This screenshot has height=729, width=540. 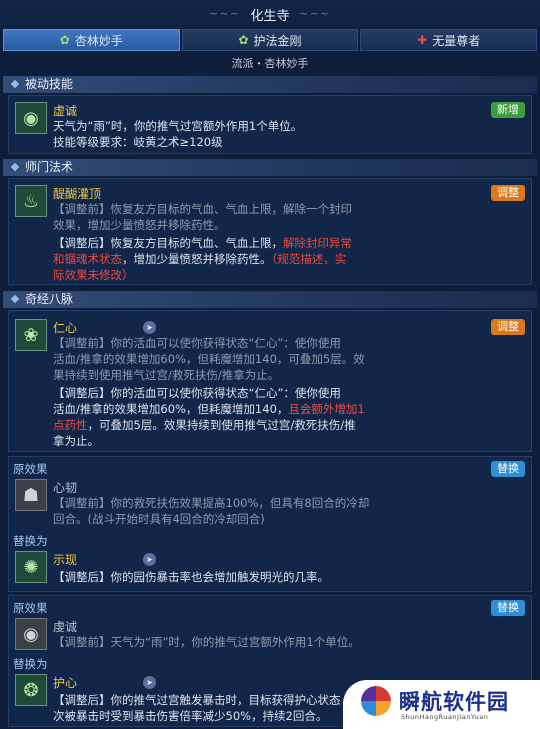 I want to click on site-watermark: 瞬航软件园 ShunHangRuanJianYuan, so click(x=441, y=704).